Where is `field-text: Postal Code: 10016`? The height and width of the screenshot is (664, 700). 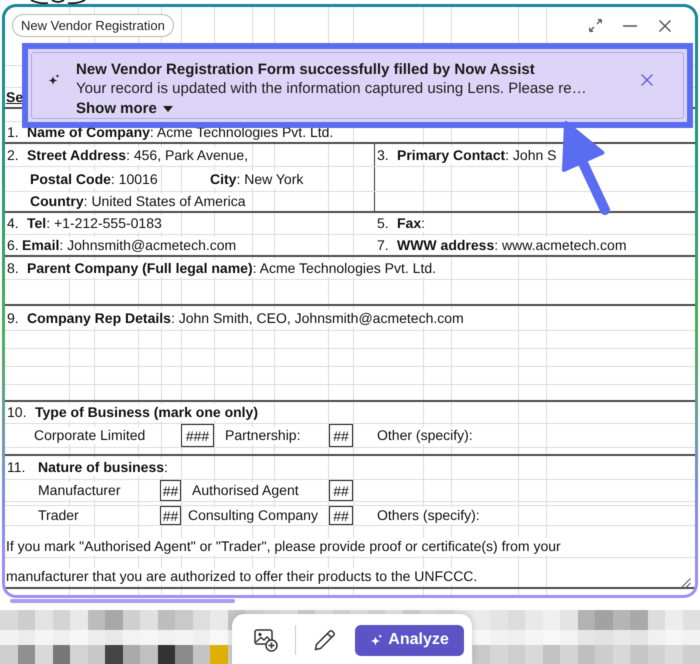 field-text: Postal Code: 10016 is located at coordinates (94, 179).